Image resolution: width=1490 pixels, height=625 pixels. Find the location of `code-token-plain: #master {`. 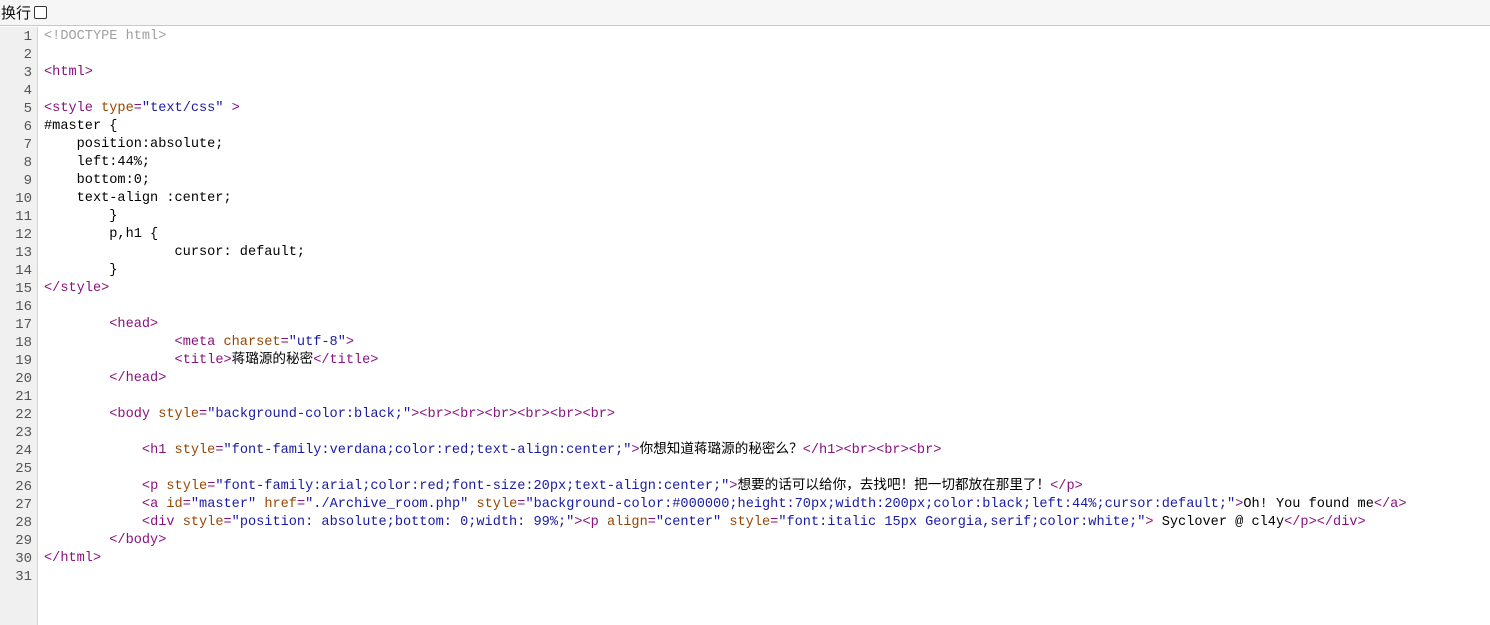

code-token-plain: #master { is located at coordinates (81, 126).